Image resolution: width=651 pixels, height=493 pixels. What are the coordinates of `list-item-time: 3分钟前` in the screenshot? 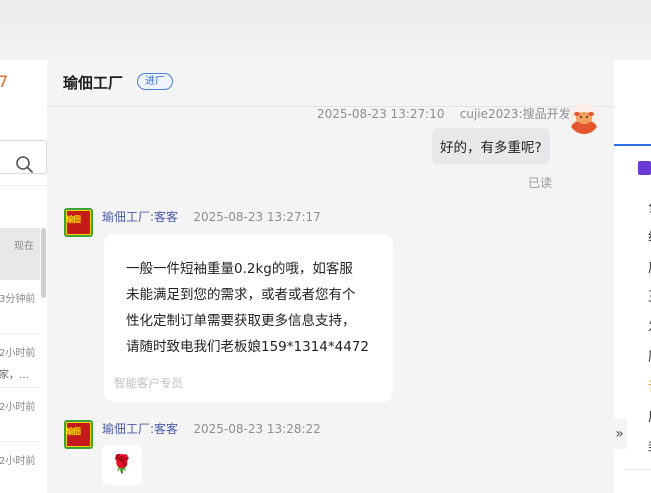 It's located at (18, 299).